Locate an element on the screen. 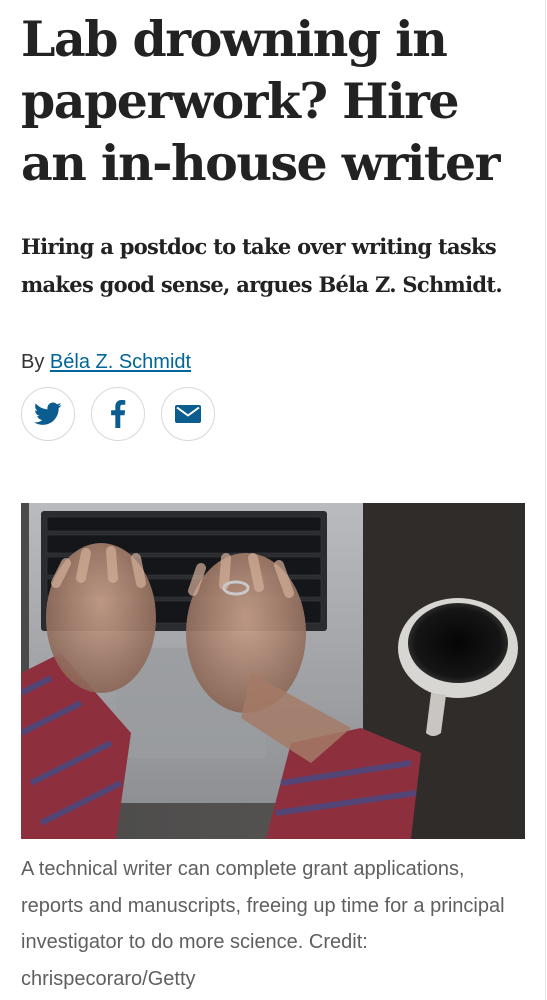 The image size is (547, 1000). email-icon is located at coordinates (188, 414).